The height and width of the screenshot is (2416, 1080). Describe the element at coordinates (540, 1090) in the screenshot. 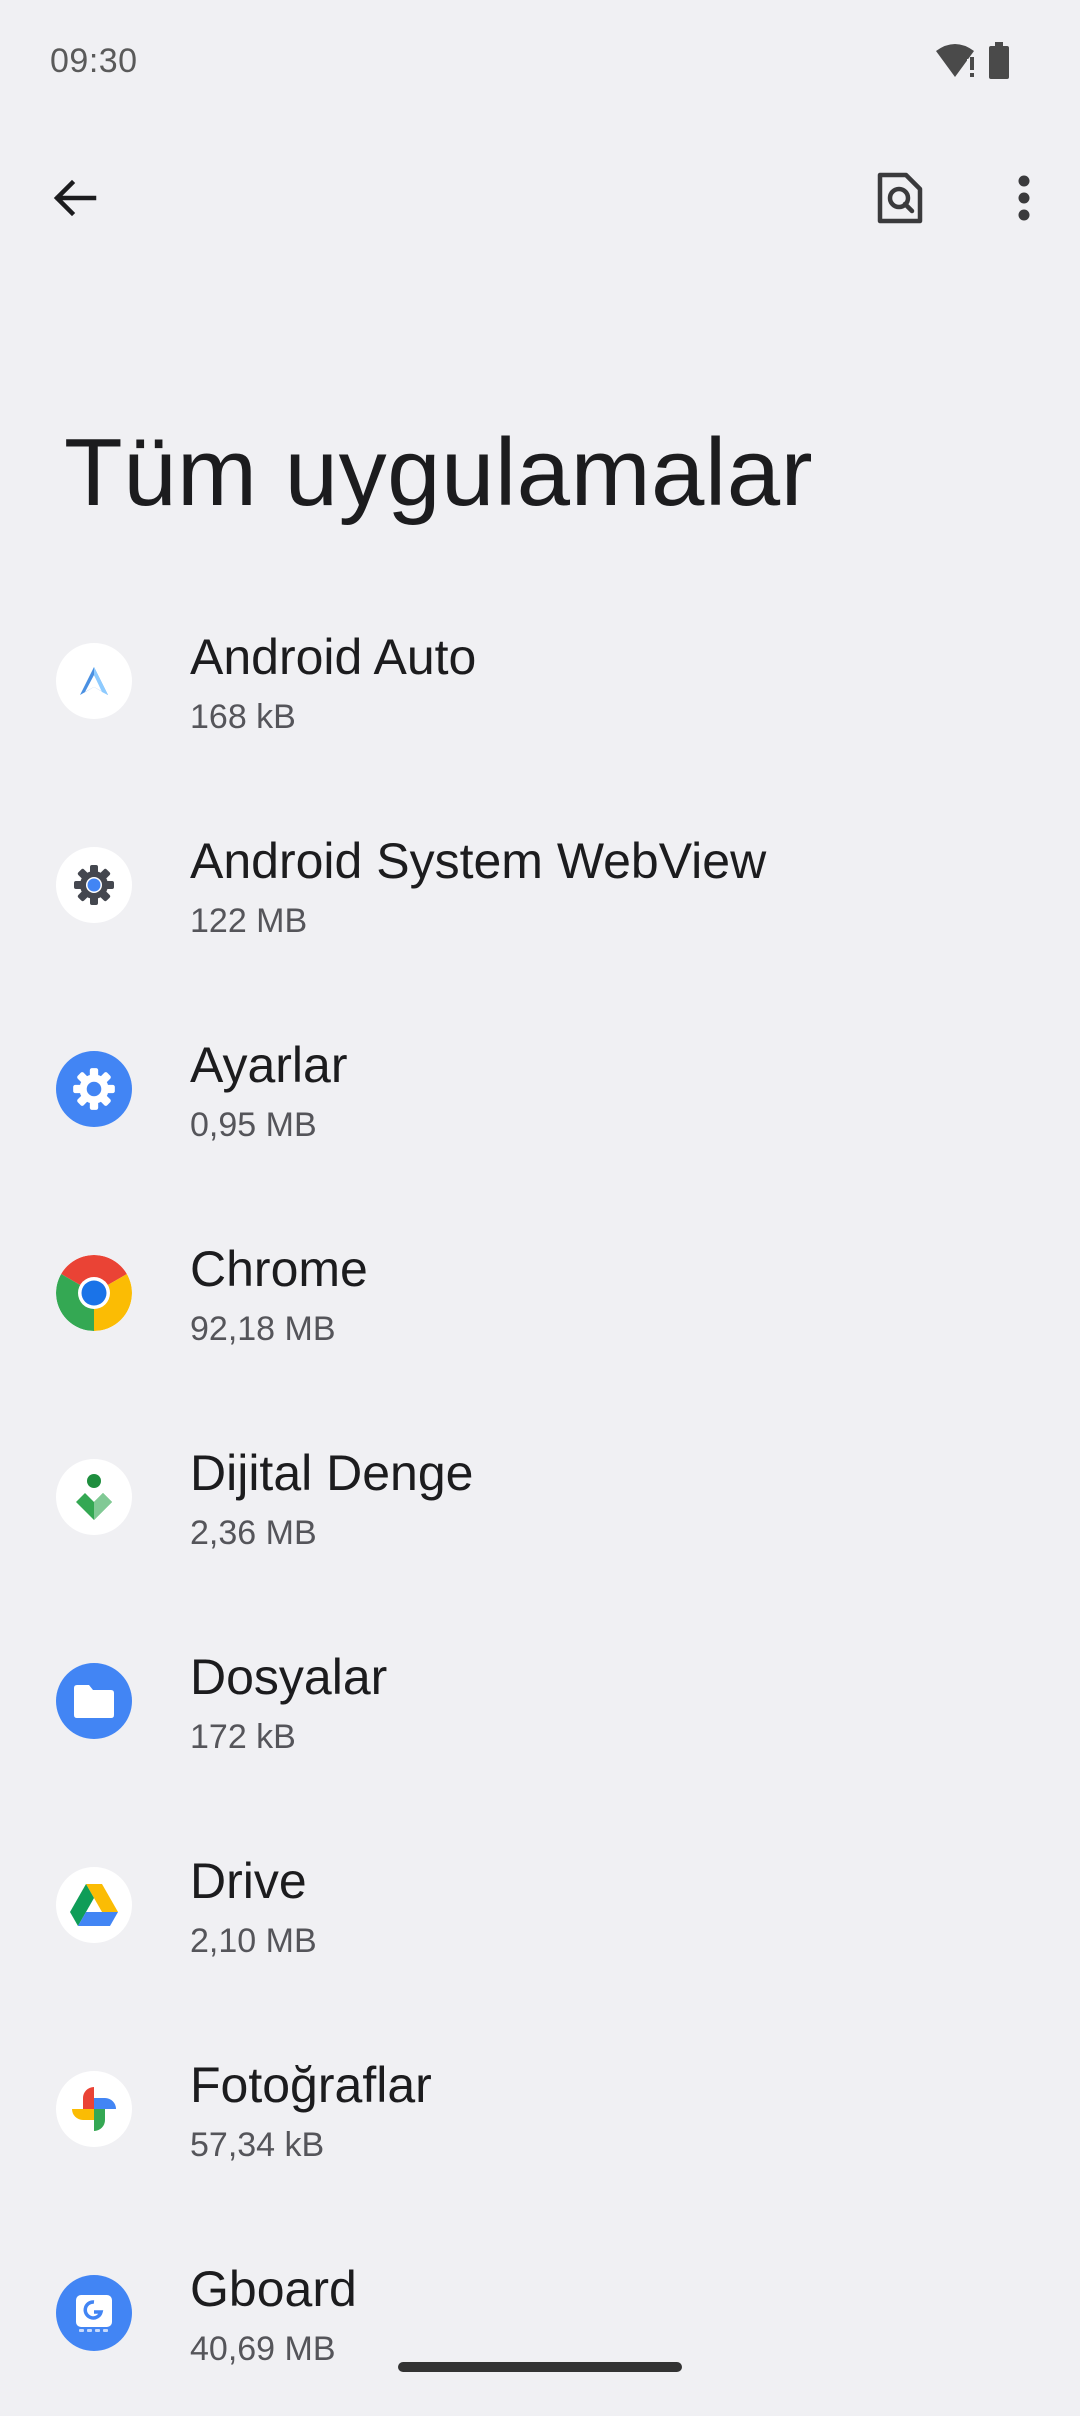

I see `list-item-ayarlar: Ayarlar 0,95 MB` at that location.